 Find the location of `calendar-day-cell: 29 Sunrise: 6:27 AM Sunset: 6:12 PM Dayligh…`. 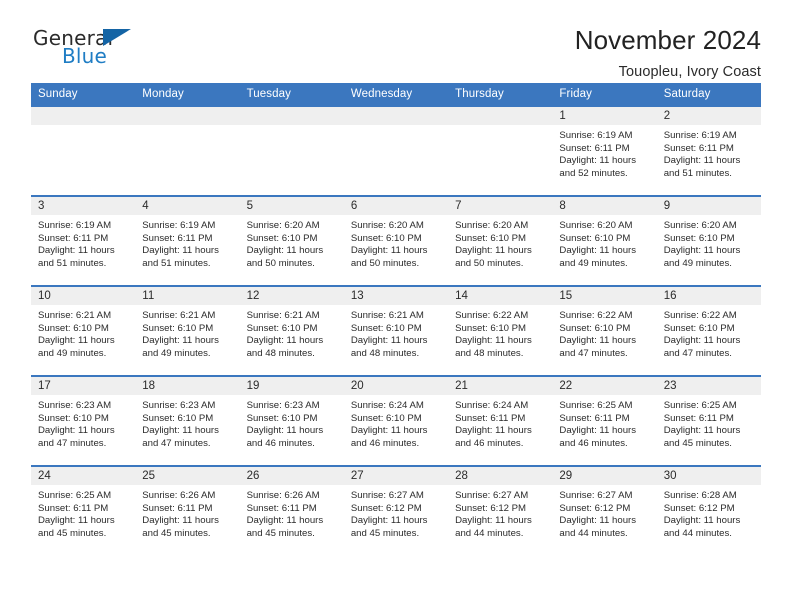

calendar-day-cell: 29 Sunrise: 6:27 AM Sunset: 6:12 PM Dayligh… is located at coordinates (604, 510).